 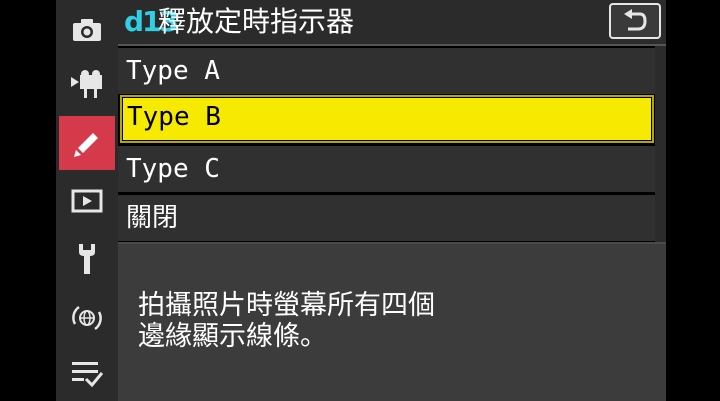 I want to click on help-text: 拍攝照片時螢幕所有四個 邊緣顯示線條。, so click(x=358, y=321).